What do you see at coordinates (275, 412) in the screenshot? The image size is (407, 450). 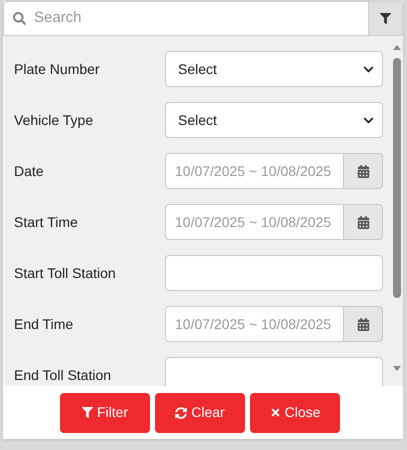 I see `close-icon` at bounding box center [275, 412].